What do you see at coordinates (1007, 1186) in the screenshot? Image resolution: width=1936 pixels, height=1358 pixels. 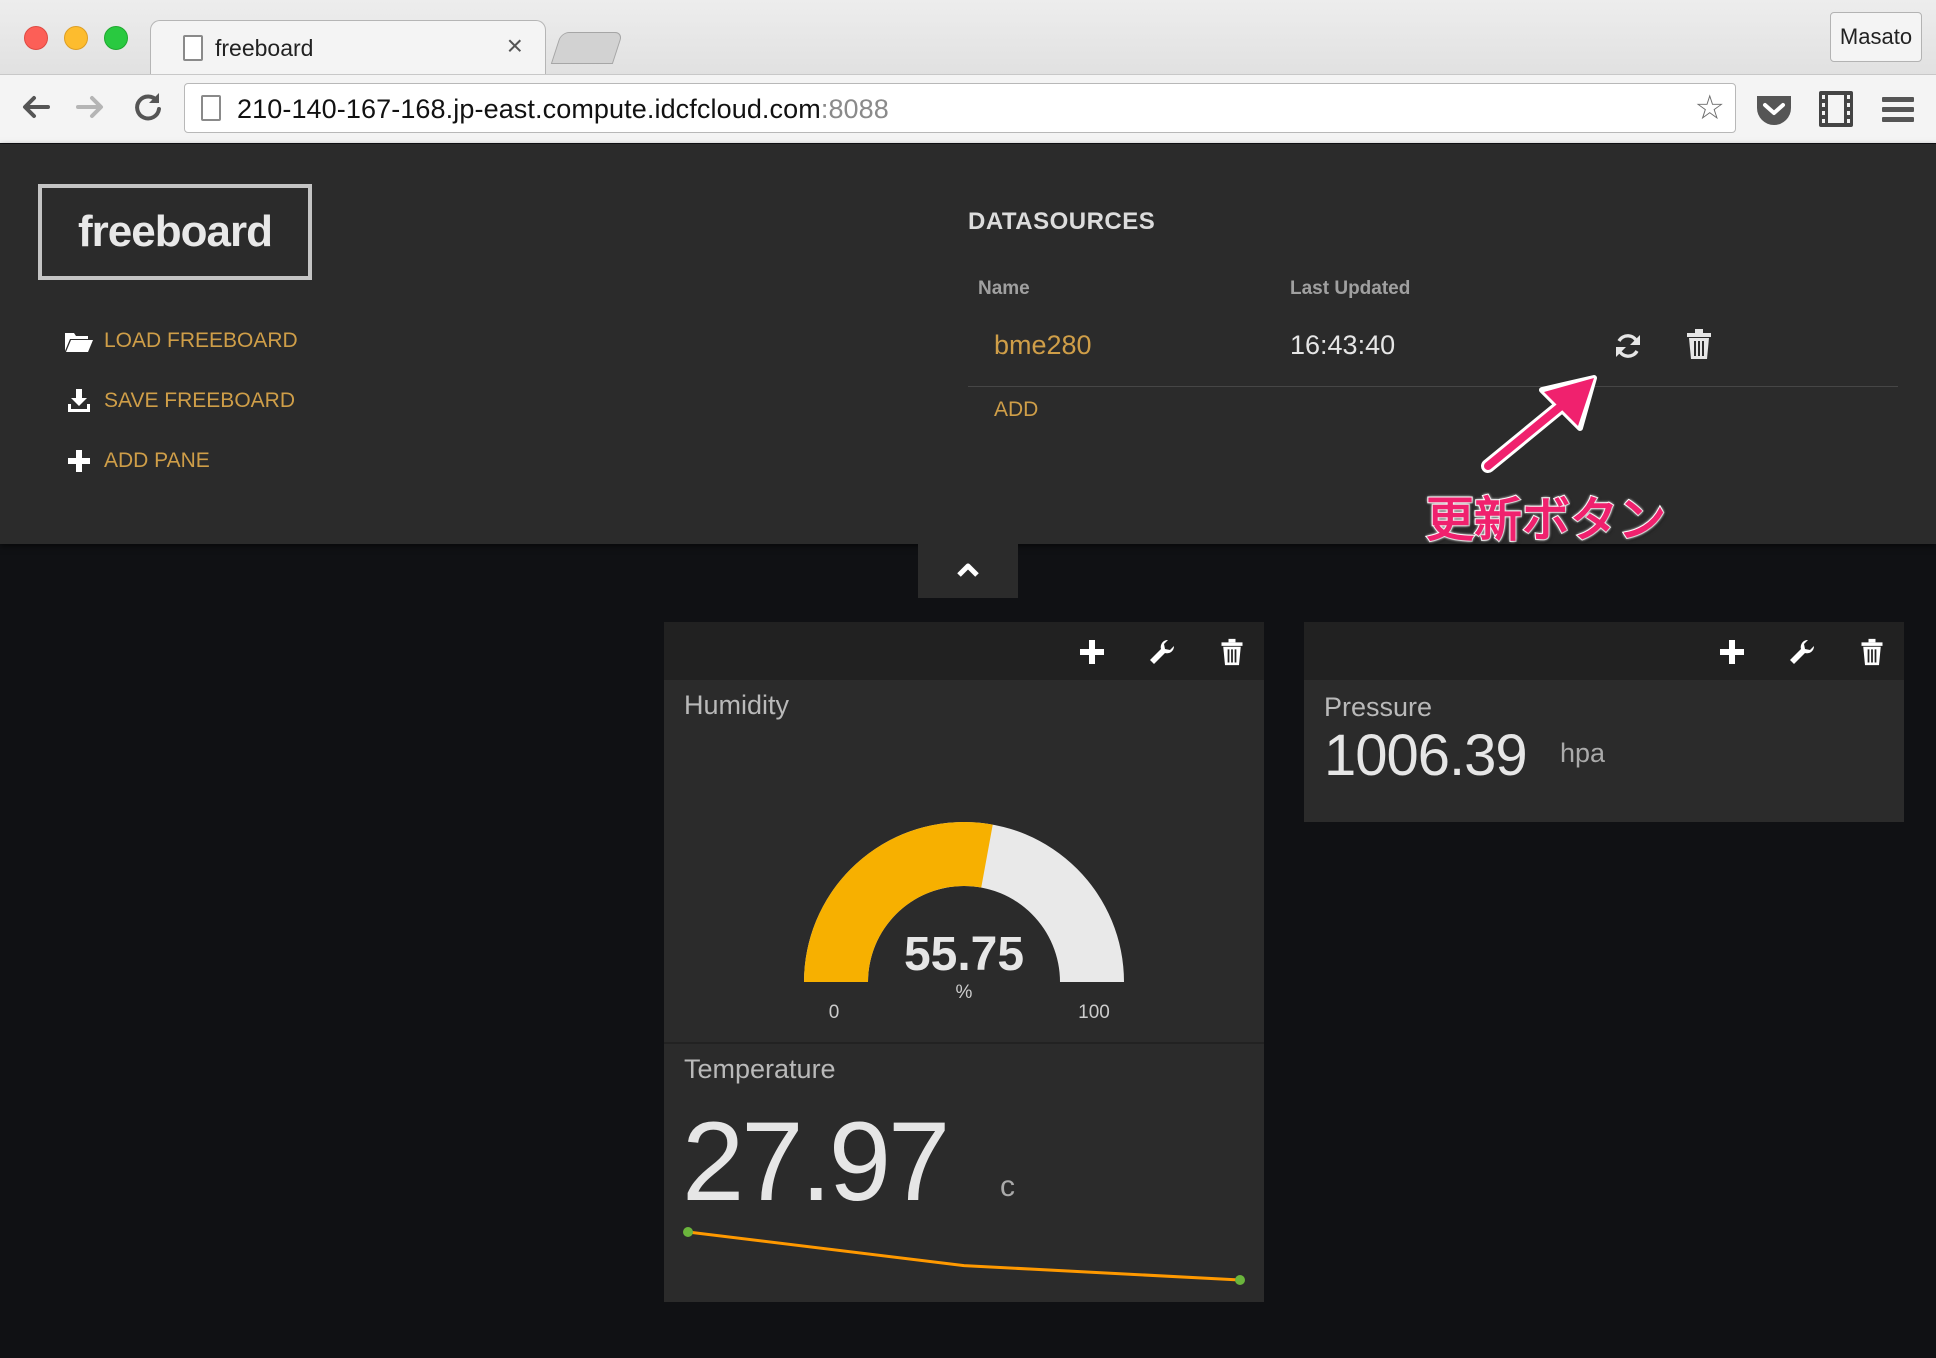 I see `temperature-unit: c` at bounding box center [1007, 1186].